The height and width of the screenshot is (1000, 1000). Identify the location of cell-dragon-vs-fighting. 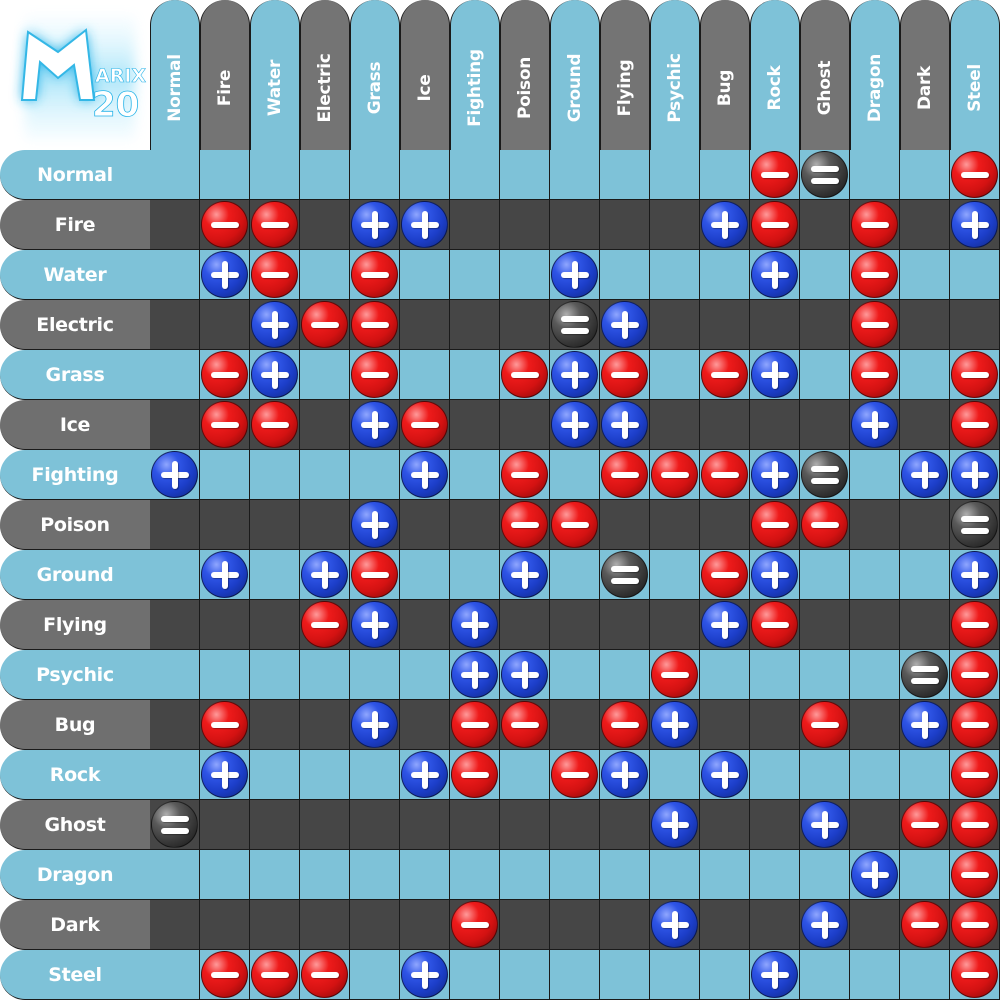
(475, 875).